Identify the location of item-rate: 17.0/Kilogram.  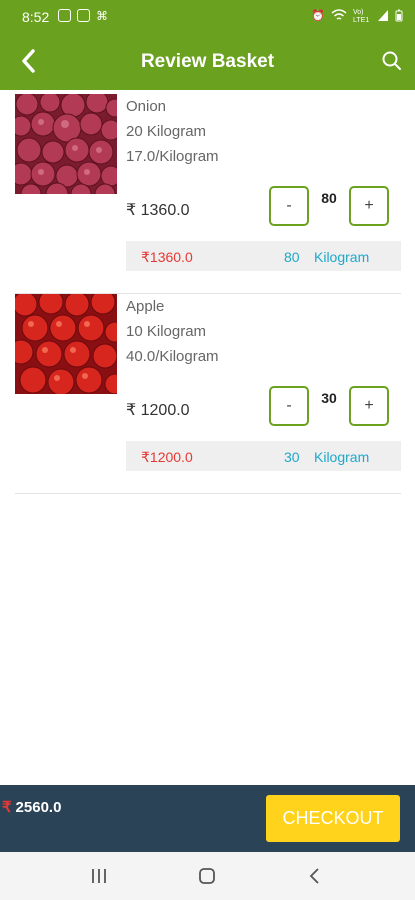
(172, 156).